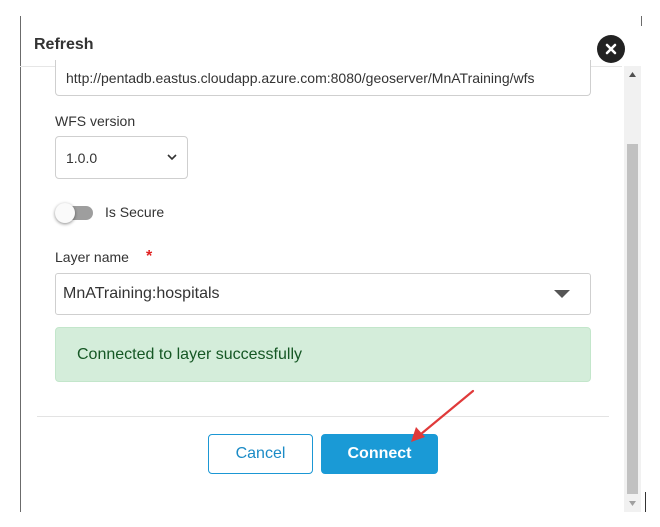  What do you see at coordinates (64, 44) in the screenshot?
I see `dialog-title: Refresh` at bounding box center [64, 44].